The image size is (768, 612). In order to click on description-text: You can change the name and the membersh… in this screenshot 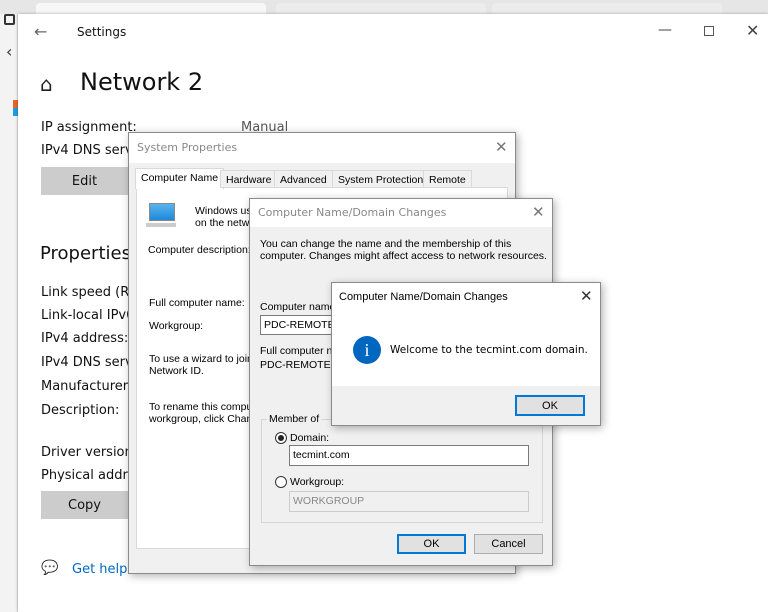, I will do `click(386, 244)`.